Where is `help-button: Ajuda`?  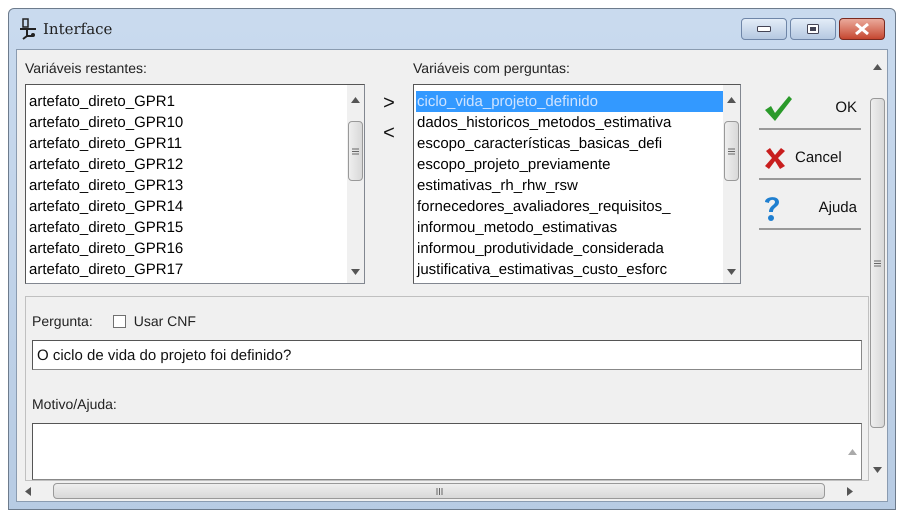 help-button: Ajuda is located at coordinates (810, 209).